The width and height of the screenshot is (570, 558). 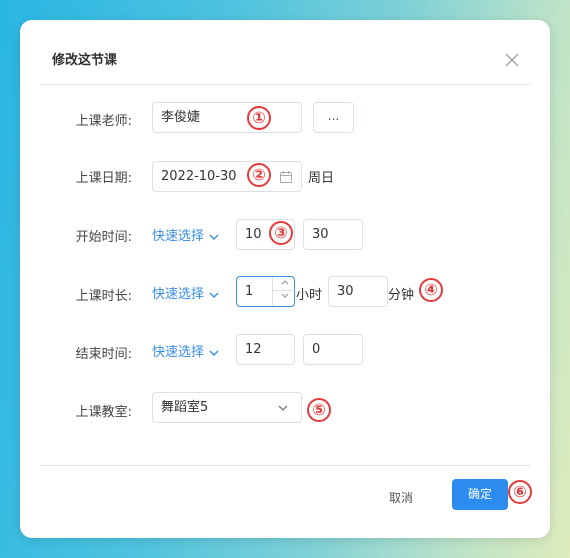 I want to click on duration-hours-stepper: 1, so click(x=266, y=291).